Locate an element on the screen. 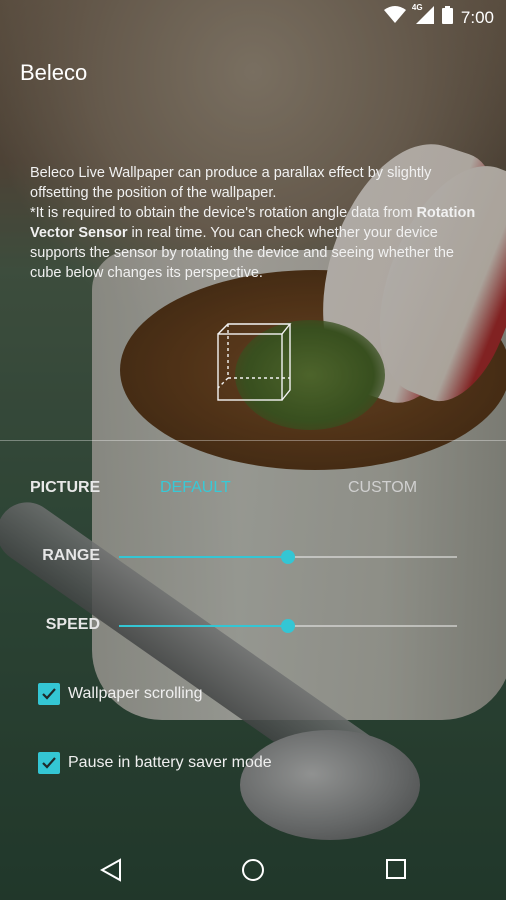 The width and height of the screenshot is (506, 900). range-slider-row: RANGE is located at coordinates (253, 557).